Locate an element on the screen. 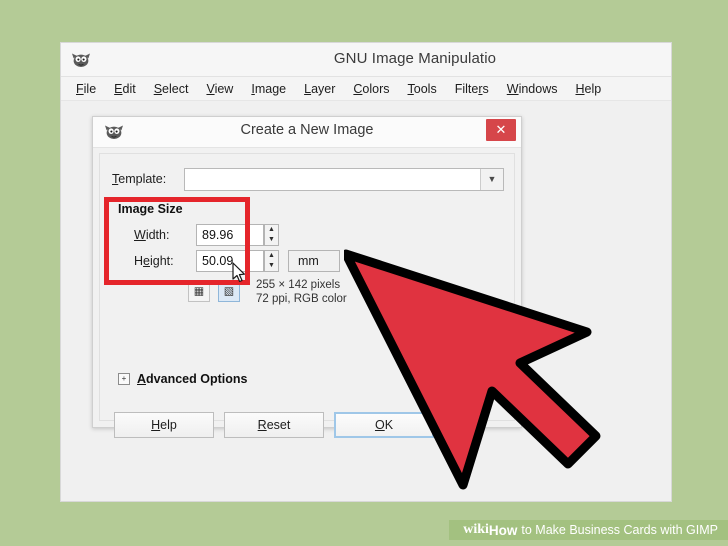 The height and width of the screenshot is (546, 728). template-row: Template: ▼ is located at coordinates (308, 180).